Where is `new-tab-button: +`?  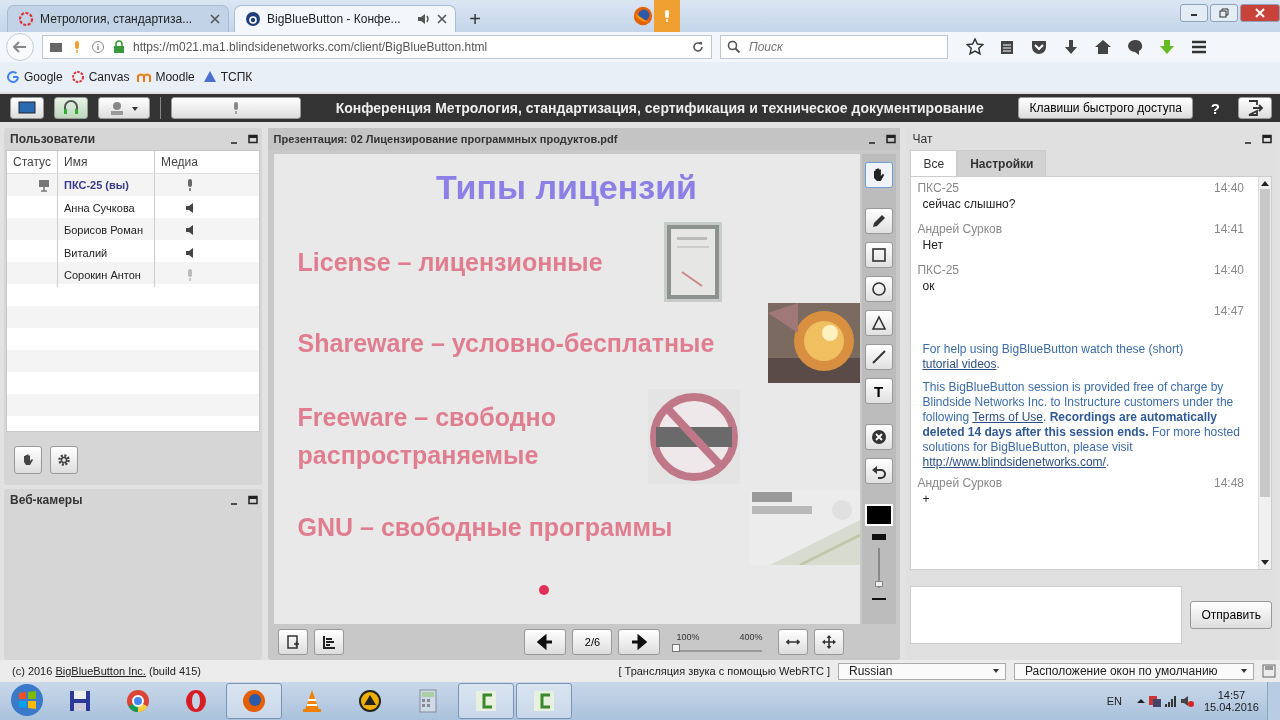 new-tab-button: + is located at coordinates (475, 19).